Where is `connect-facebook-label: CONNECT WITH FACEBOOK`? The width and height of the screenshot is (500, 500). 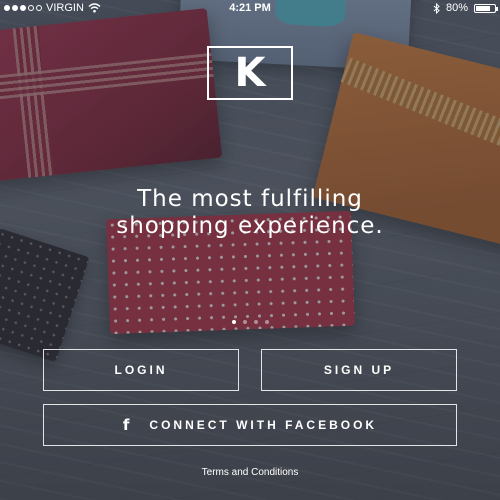 connect-facebook-label: CONNECT WITH FACEBOOK is located at coordinates (263, 425).